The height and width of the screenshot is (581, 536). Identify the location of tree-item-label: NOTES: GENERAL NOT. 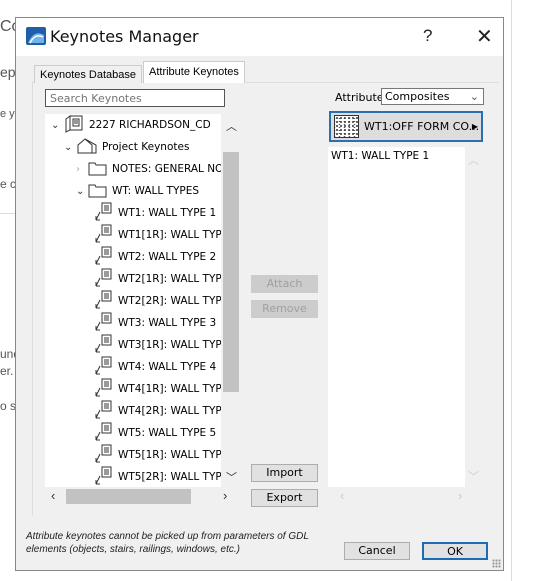
(166, 169).